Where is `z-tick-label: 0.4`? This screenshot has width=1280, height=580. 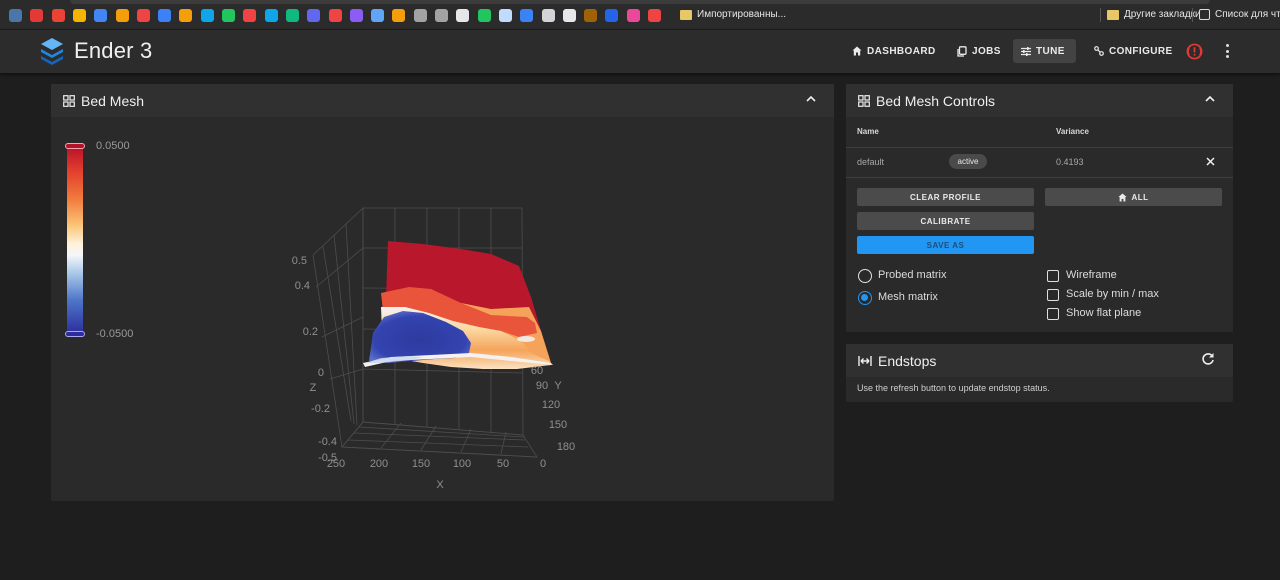 z-tick-label: 0.4 is located at coordinates (302, 286).